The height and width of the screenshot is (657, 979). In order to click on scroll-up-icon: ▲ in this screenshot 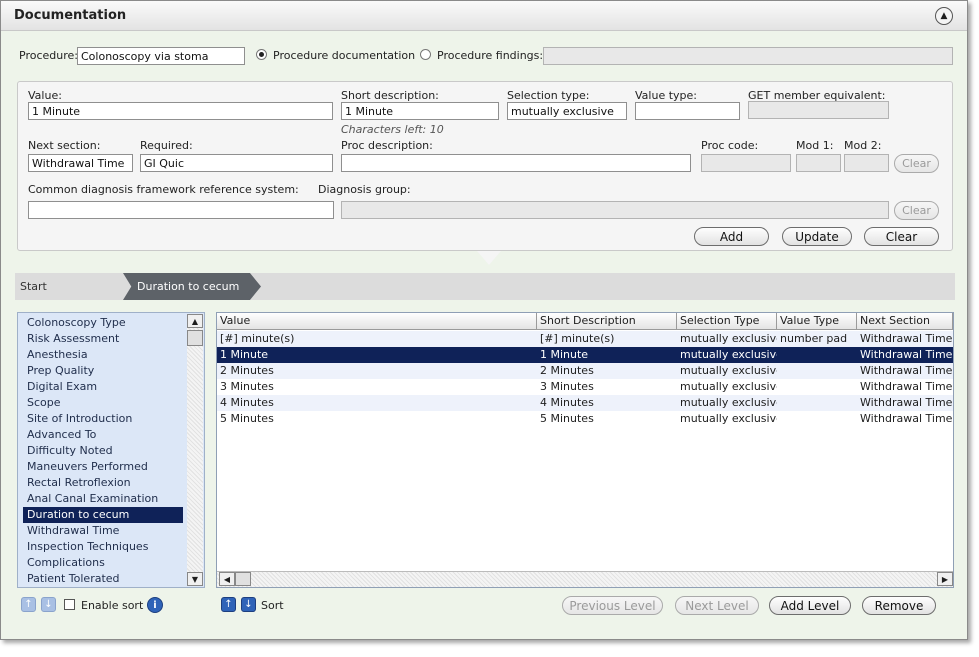, I will do `click(195, 321)`.